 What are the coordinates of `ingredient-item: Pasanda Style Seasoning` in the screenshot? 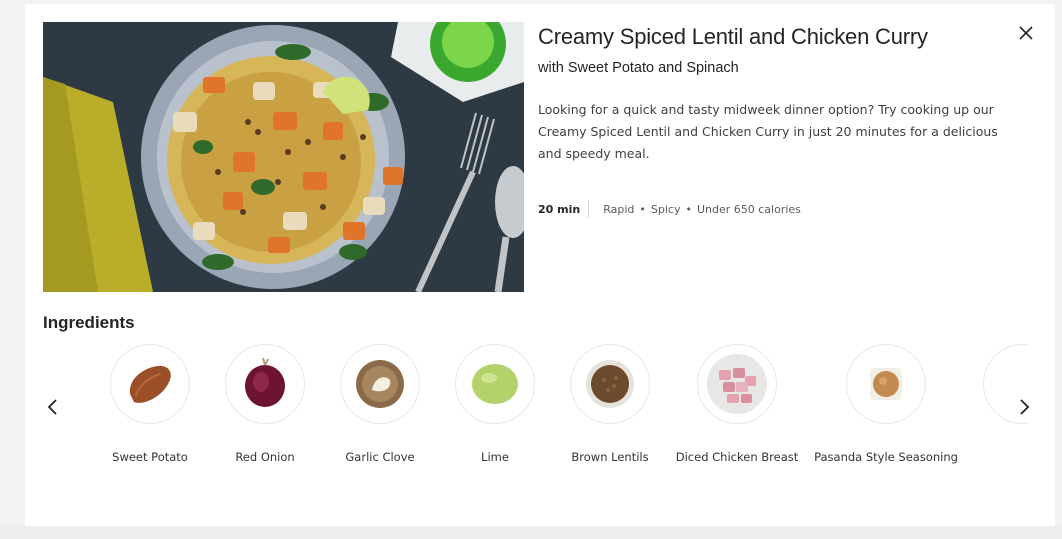 It's located at (886, 404).